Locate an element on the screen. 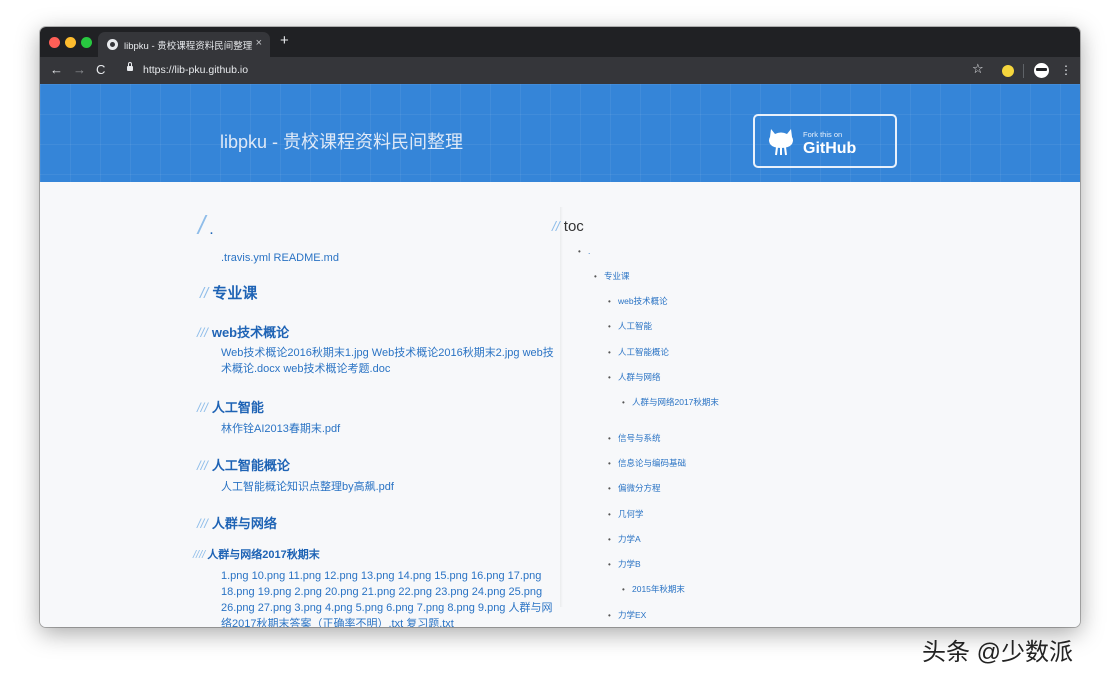 The height and width of the screenshot is (682, 1120). root-files: .travis.yml README.md is located at coordinates (280, 258).